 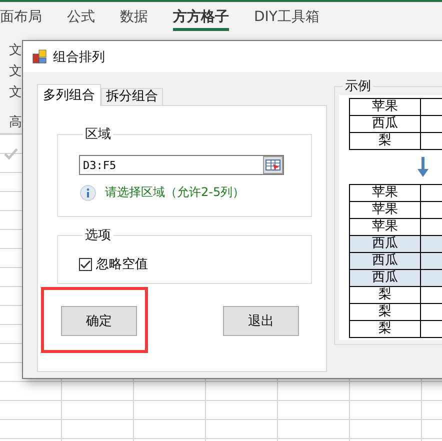 What do you see at coordinates (261, 321) in the screenshot?
I see `dialog-button: 退出` at bounding box center [261, 321].